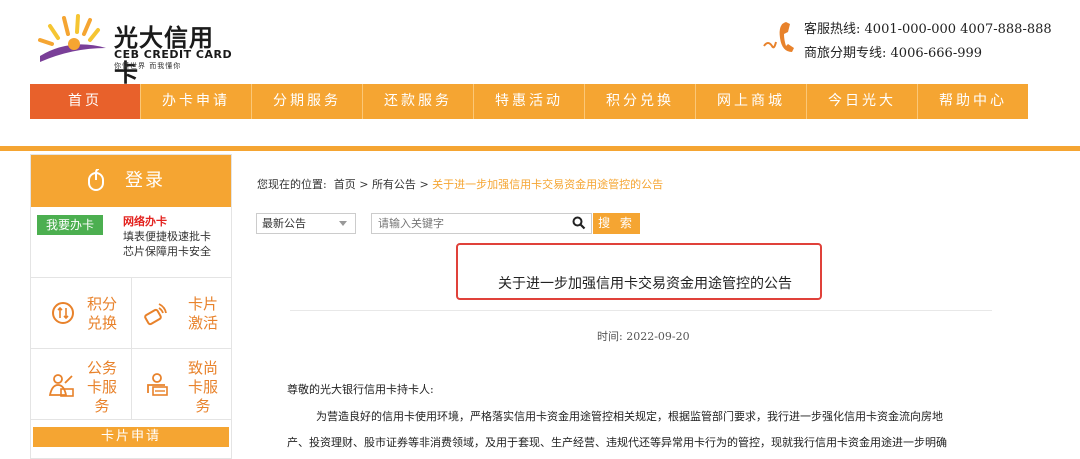  I want to click on brand-logo: 光大信用卡 CEB CREDIT CARD 你懂世界 而我懂你, so click(134, 47).